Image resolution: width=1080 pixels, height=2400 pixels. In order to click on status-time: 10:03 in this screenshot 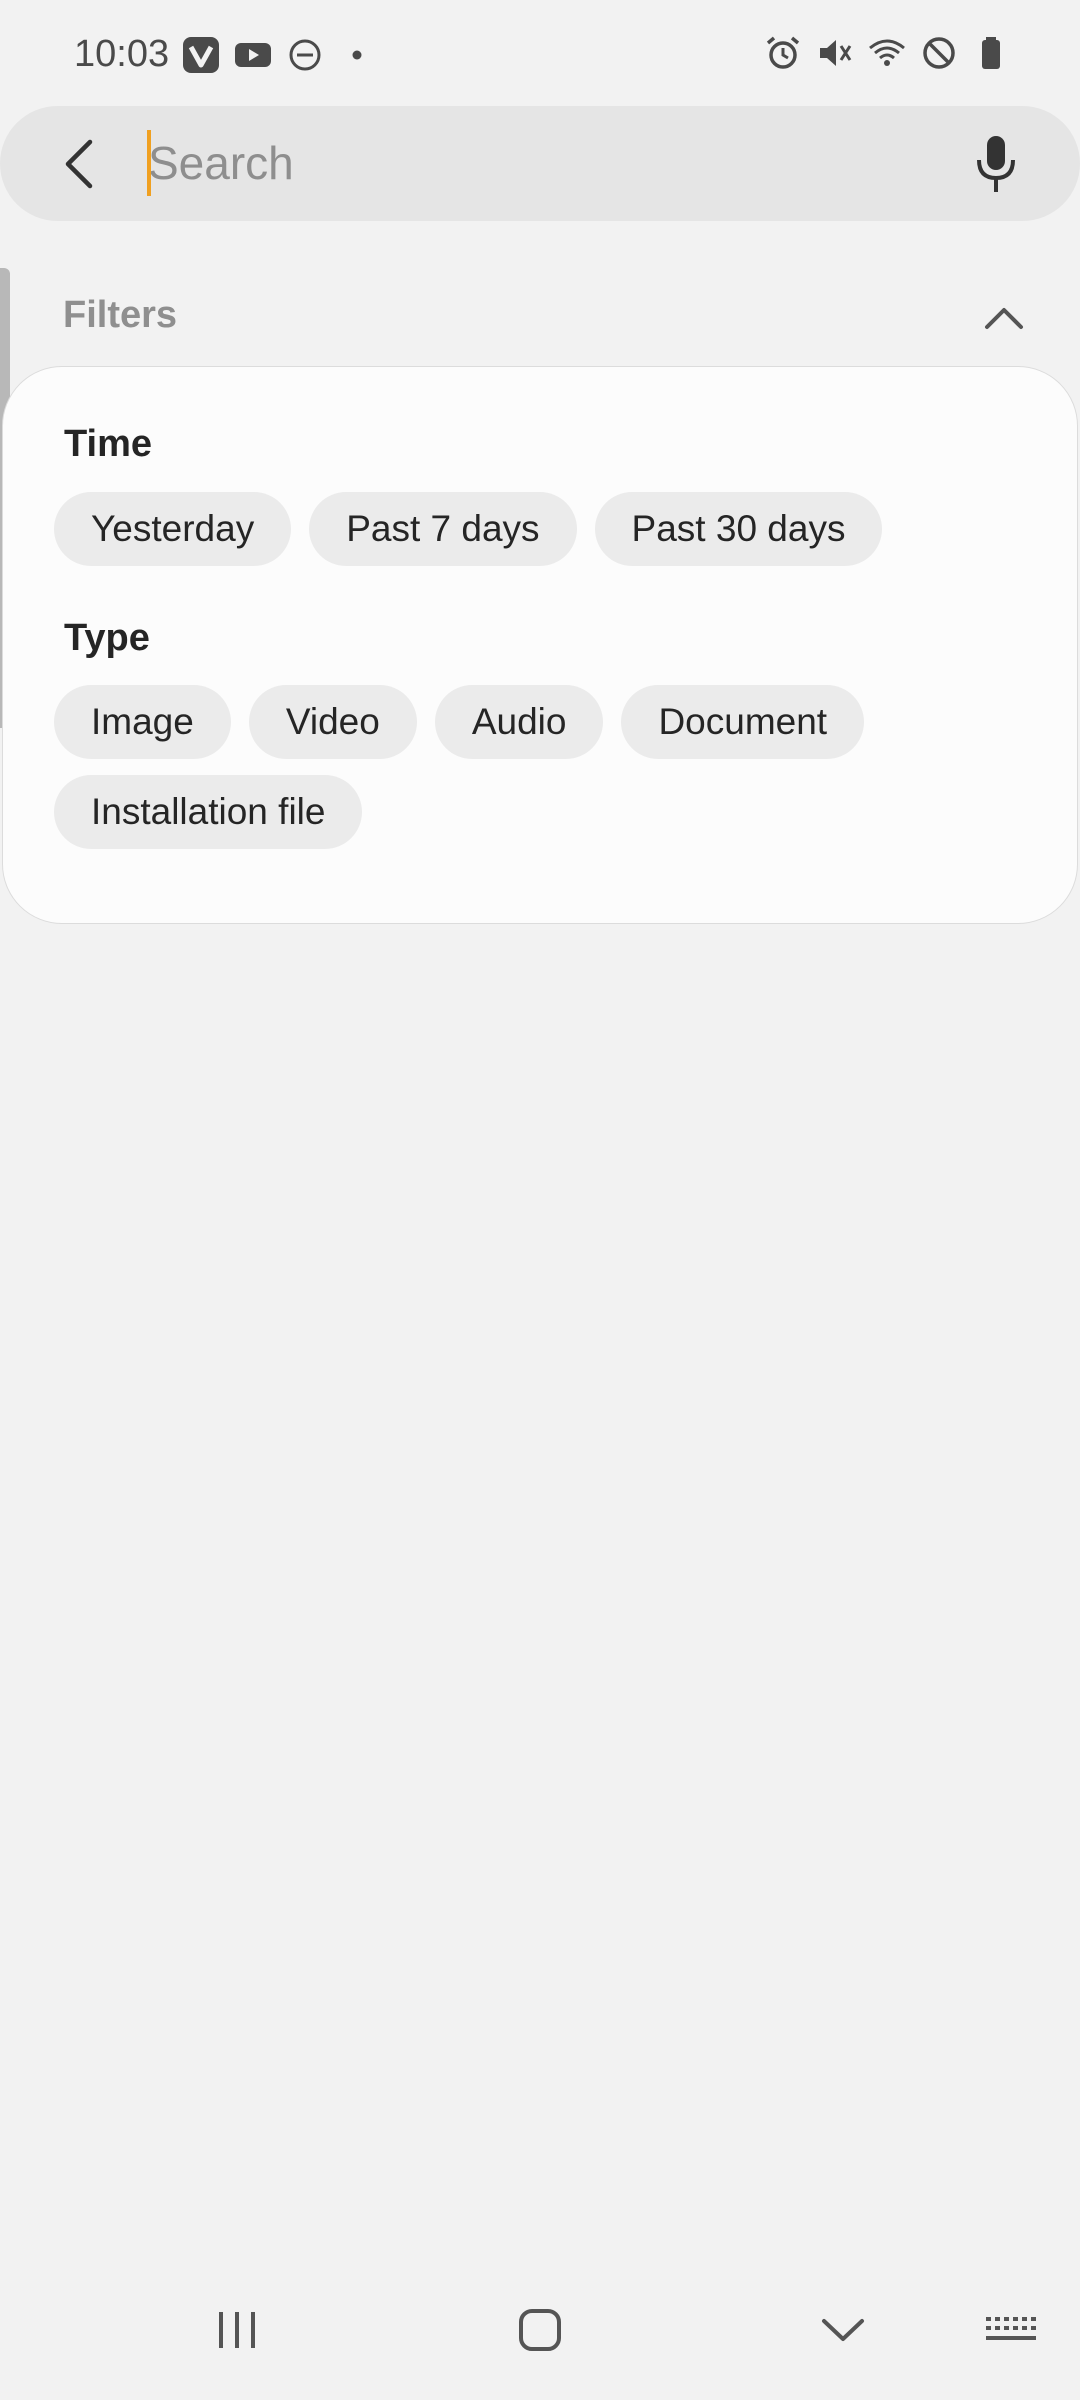, I will do `click(122, 54)`.